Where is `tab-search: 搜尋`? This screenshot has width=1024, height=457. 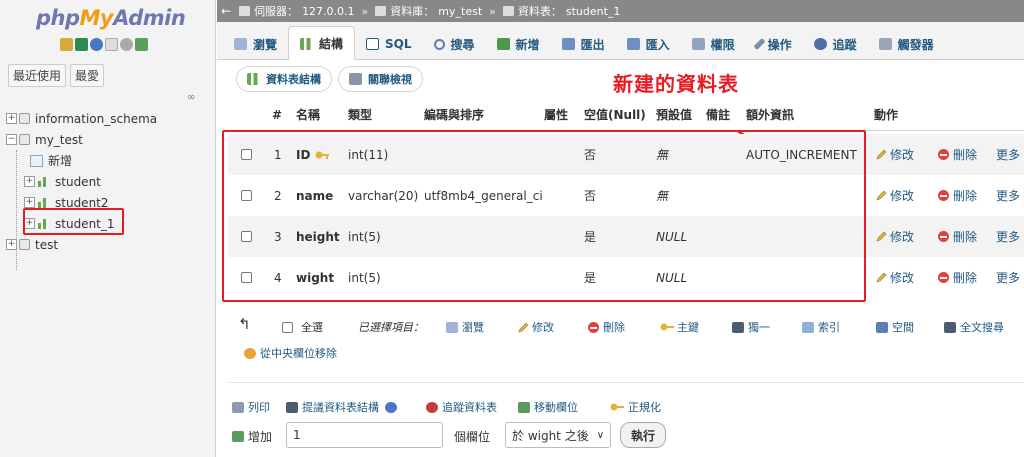 tab-search: 搜尋 is located at coordinates (454, 44).